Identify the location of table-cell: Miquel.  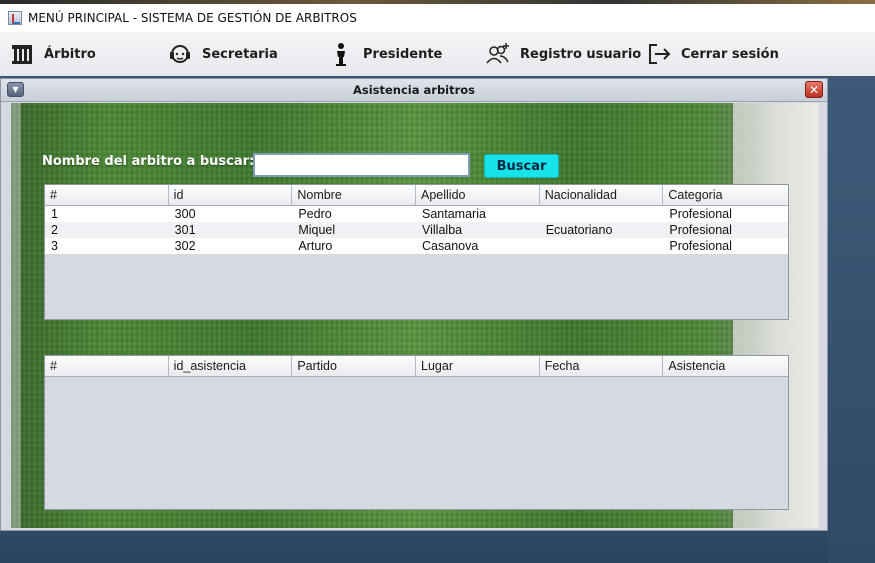
(317, 230).